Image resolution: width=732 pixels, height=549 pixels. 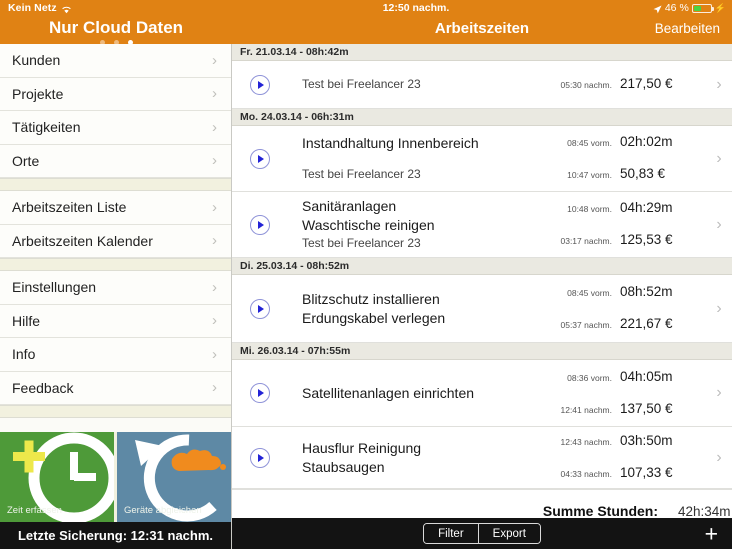 I want to click on sidebar-item-feedback: Feedback ›, so click(x=115, y=388).